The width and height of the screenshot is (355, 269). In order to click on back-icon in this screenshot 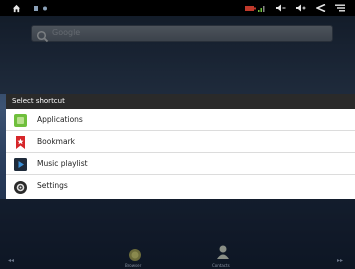, I will do `click(321, 8)`.